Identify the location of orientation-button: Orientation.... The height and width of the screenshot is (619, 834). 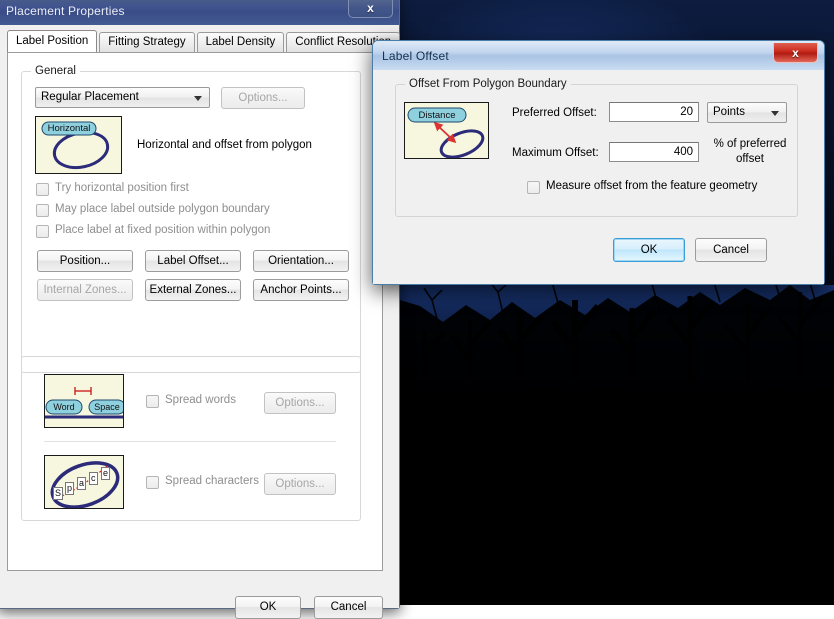
(301, 261).